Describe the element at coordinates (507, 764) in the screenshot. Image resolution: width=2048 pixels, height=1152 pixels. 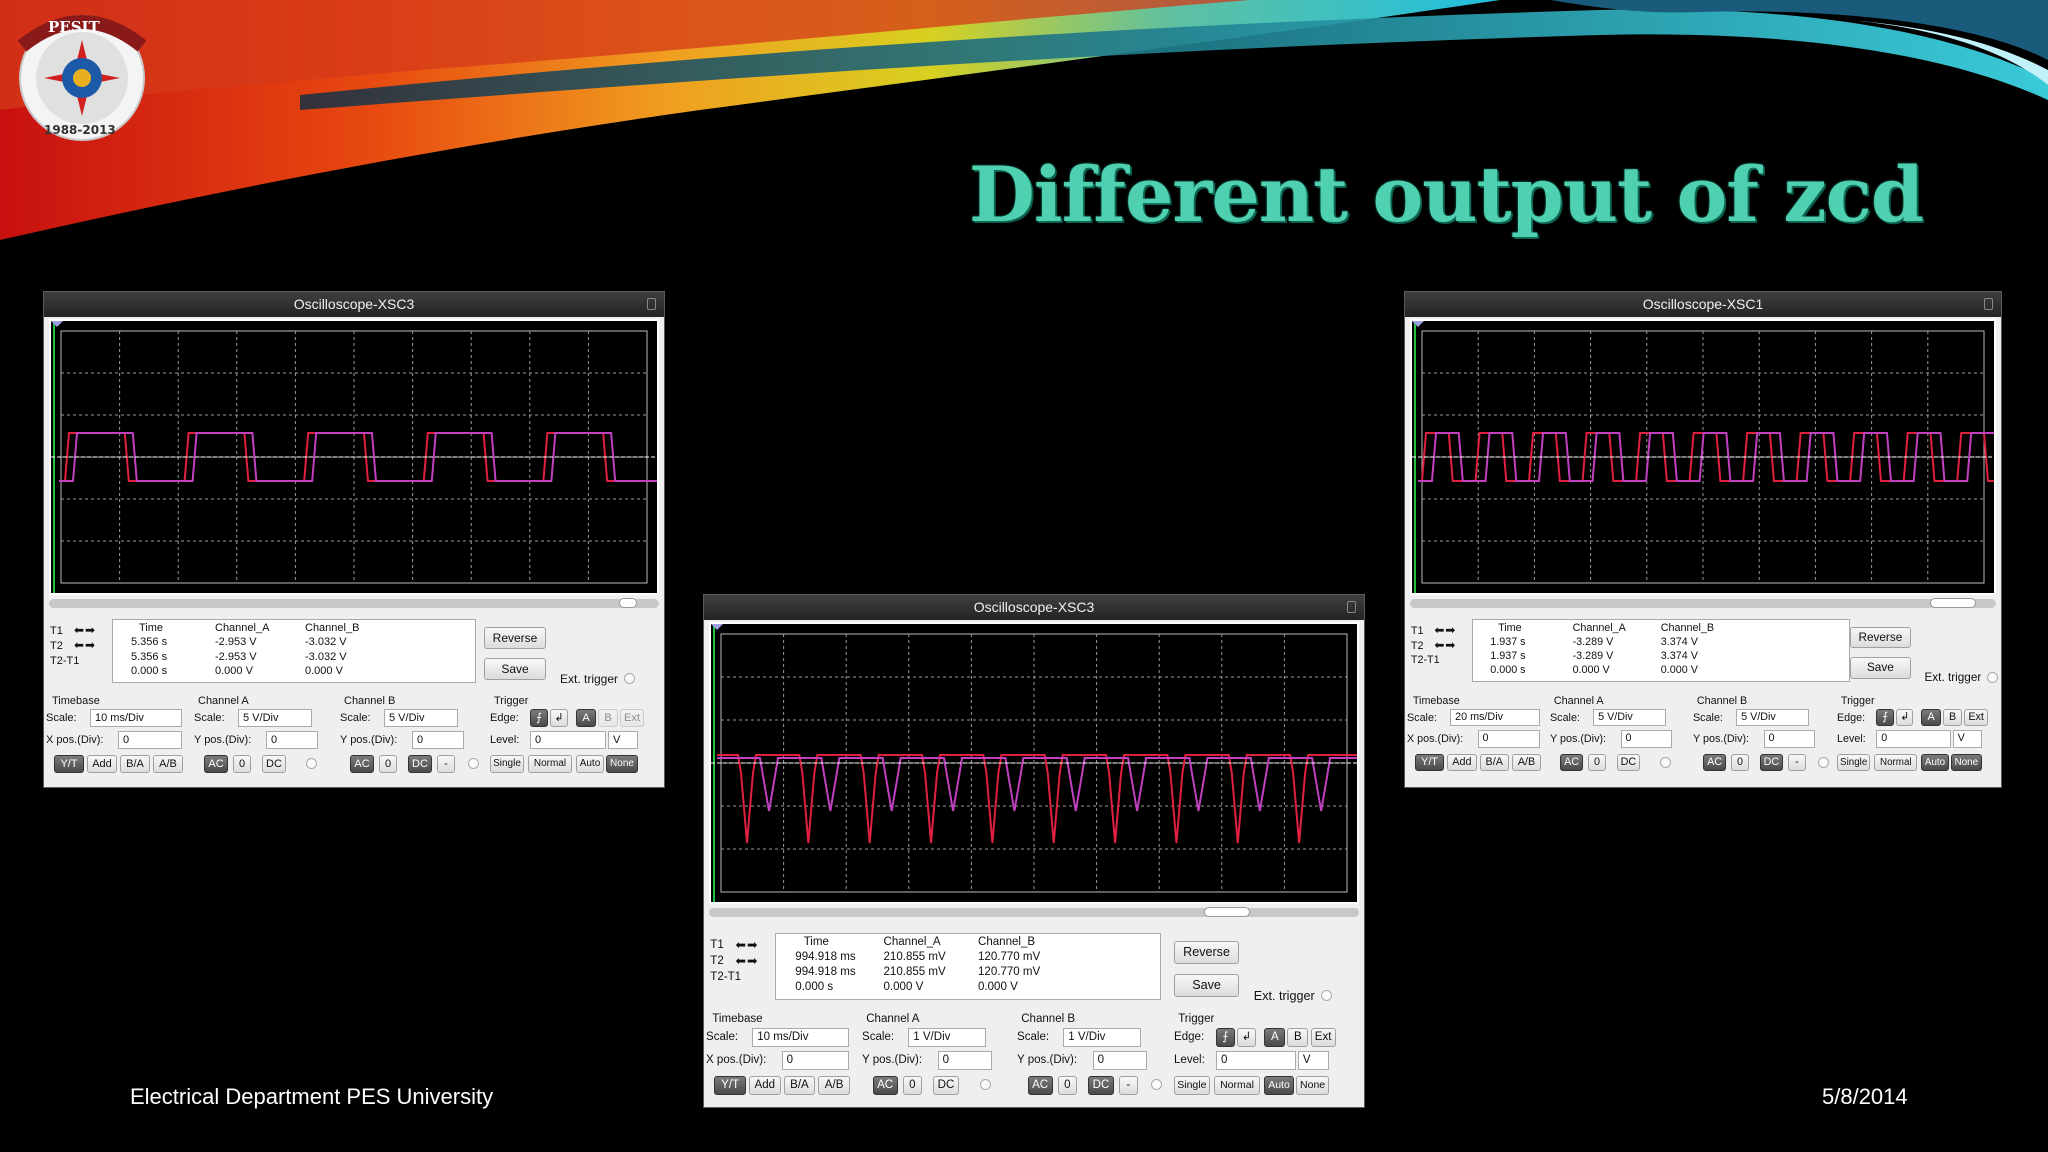
I see `trigger-mode-button: Single` at that location.